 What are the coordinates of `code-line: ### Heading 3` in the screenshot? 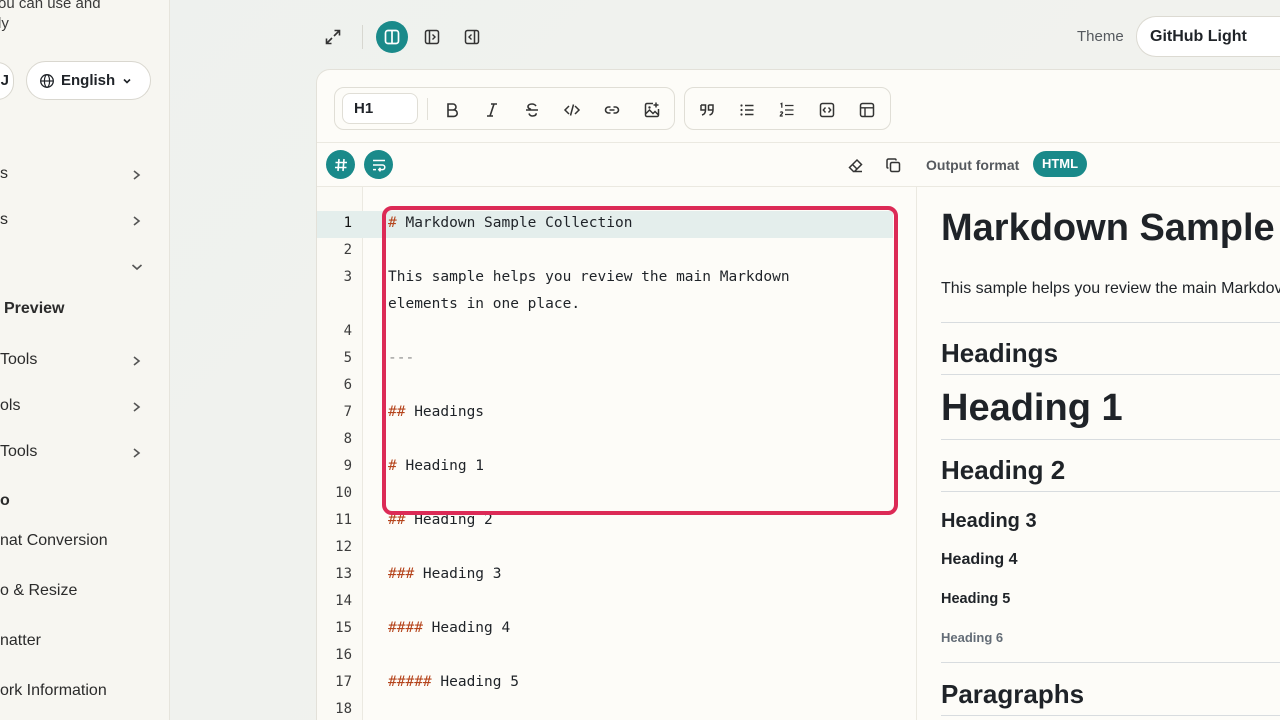 It's located at (445, 574).